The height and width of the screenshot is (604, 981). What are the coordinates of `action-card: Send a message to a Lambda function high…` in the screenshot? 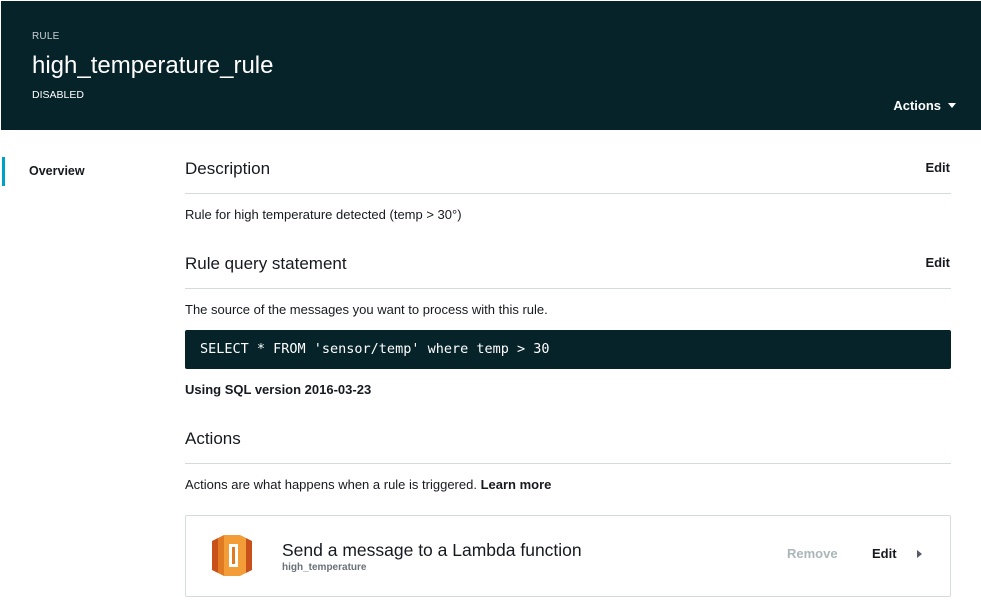 It's located at (568, 556).